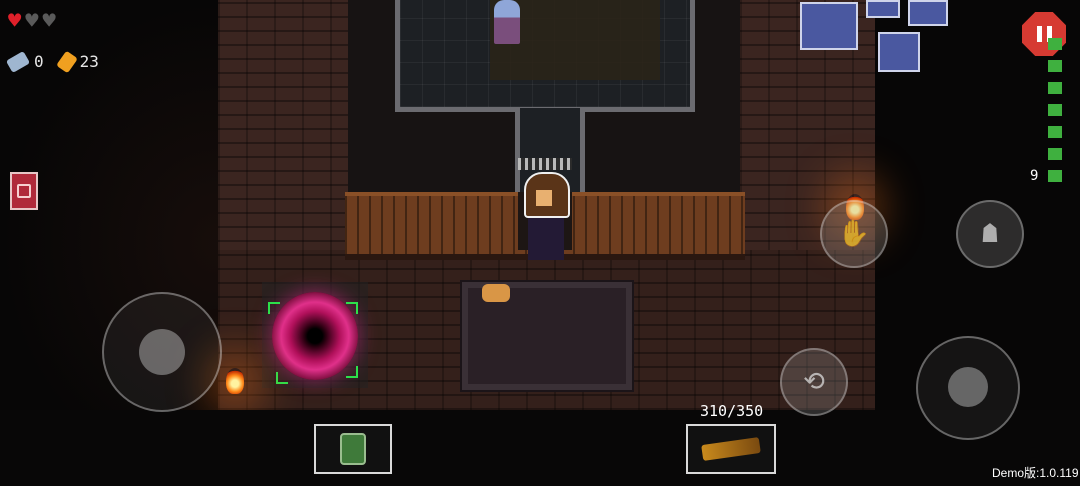 The width and height of the screenshot is (1080, 486). I want to click on interact-hand-icon: ✋, so click(854, 234).